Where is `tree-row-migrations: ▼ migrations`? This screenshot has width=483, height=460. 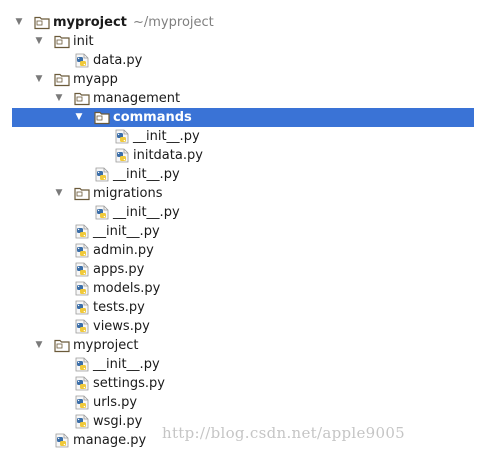
tree-row-migrations: ▼ migrations is located at coordinates (241, 193).